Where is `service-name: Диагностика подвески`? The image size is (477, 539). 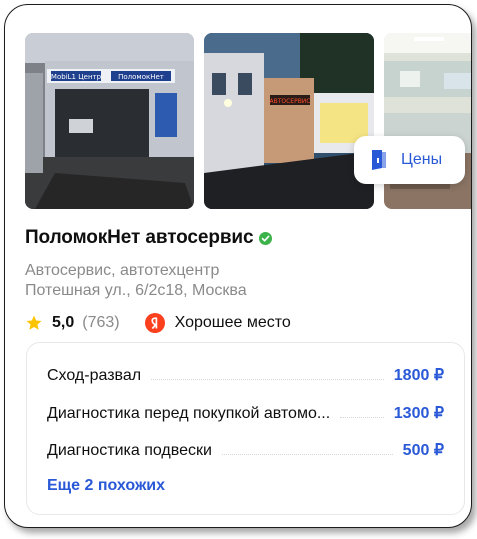
service-name: Диагностика подвески is located at coordinates (129, 450).